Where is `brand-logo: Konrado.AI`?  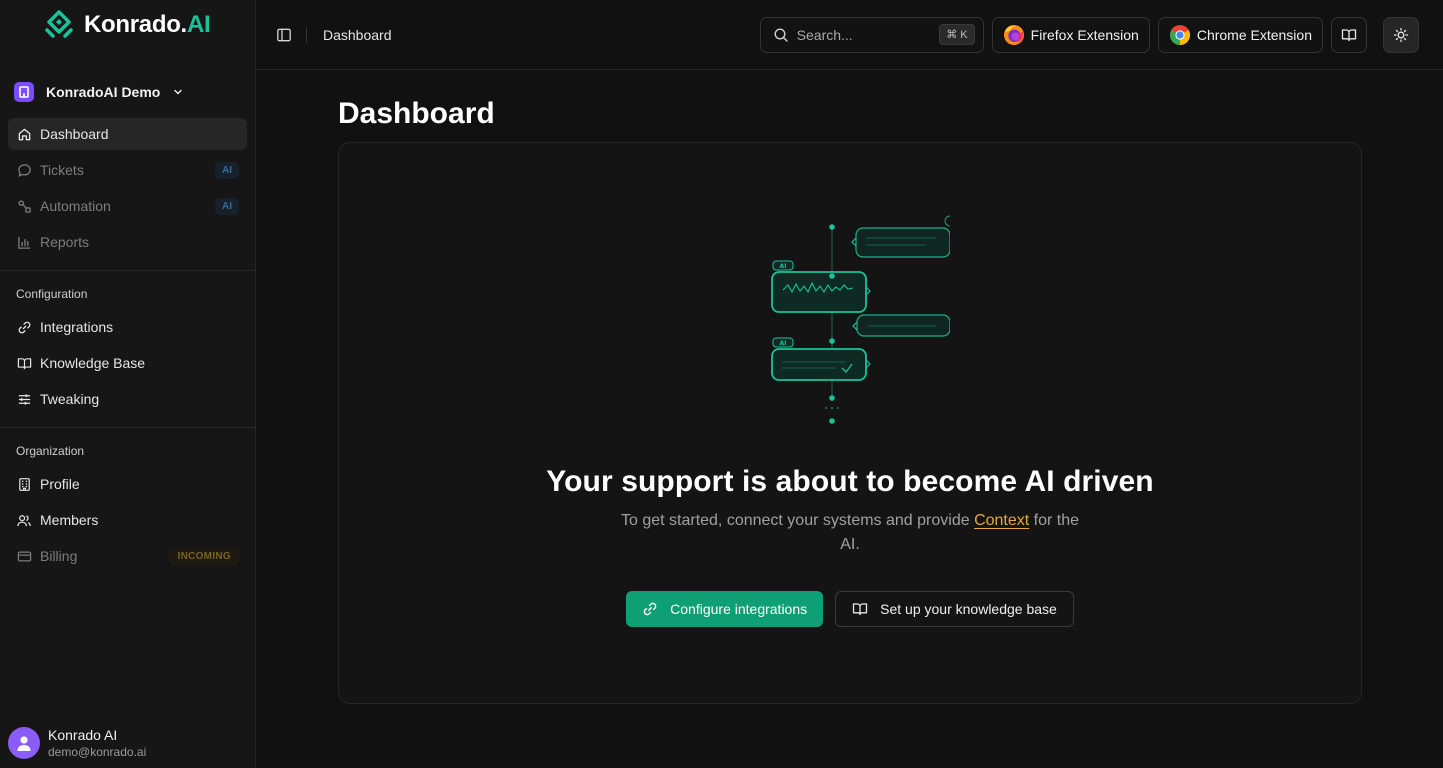 brand-logo: Konrado.AI is located at coordinates (127, 25).